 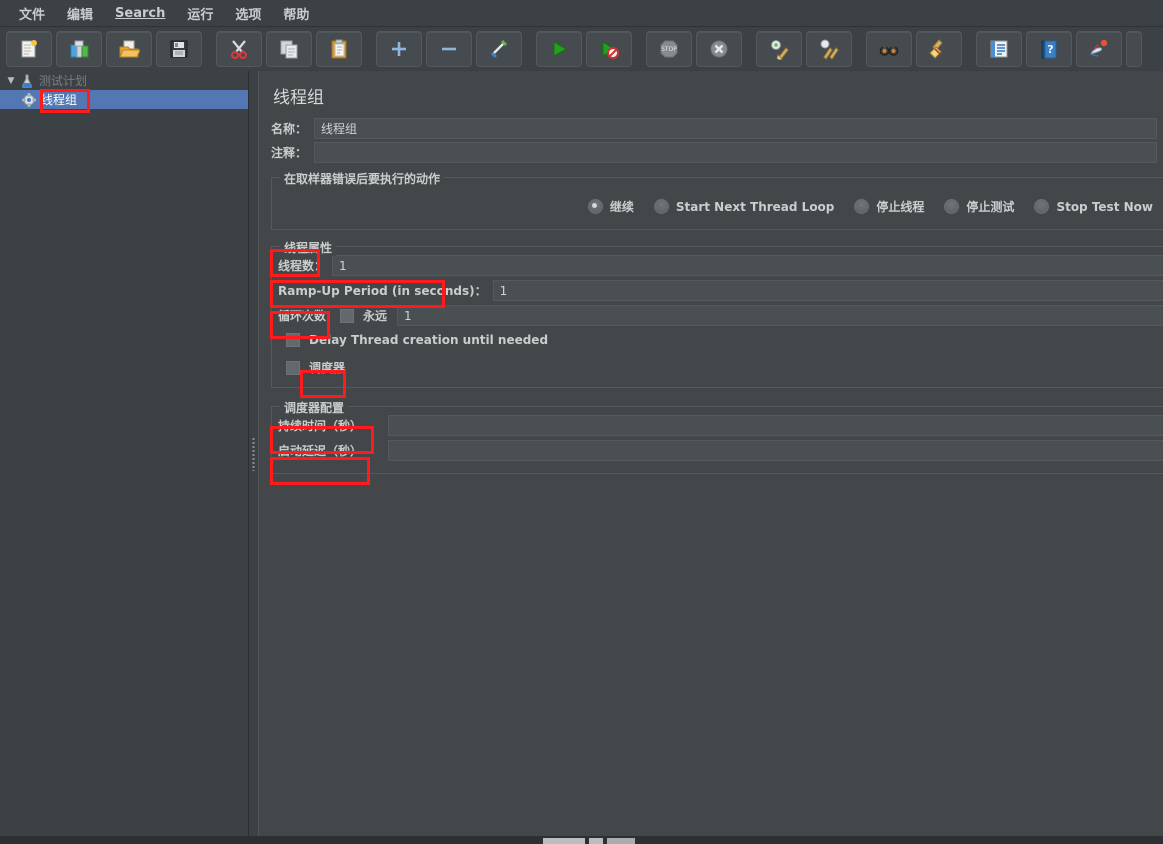 I want to click on menu-file: 文件, so click(x=32, y=13).